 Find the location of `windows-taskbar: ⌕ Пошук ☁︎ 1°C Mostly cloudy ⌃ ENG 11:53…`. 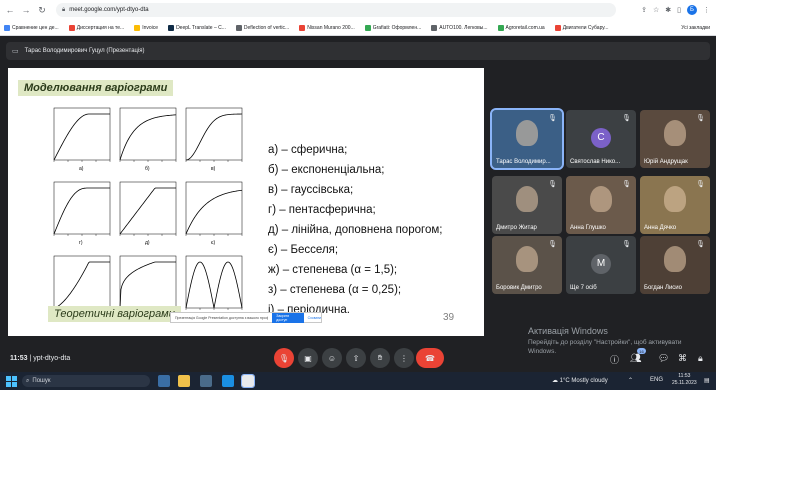

windows-taskbar: ⌕ Пошук ☁︎ 1°C Mostly cloudy ⌃ ENG 11:53… is located at coordinates (358, 381).